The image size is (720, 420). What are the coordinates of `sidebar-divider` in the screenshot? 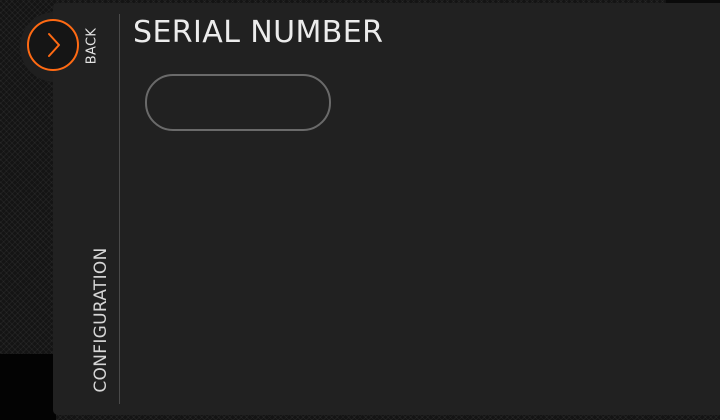 It's located at (119, 209).